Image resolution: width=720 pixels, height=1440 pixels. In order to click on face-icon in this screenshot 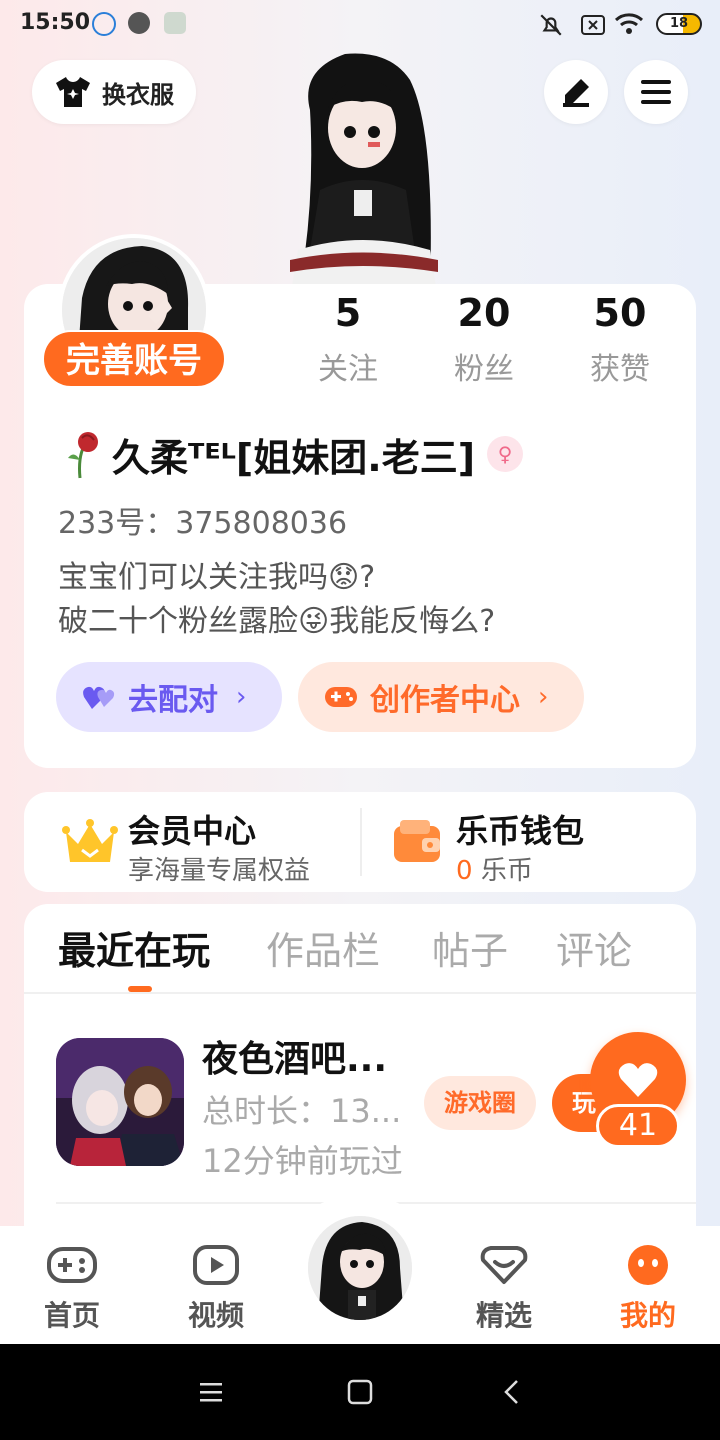, I will do `click(648, 1265)`.